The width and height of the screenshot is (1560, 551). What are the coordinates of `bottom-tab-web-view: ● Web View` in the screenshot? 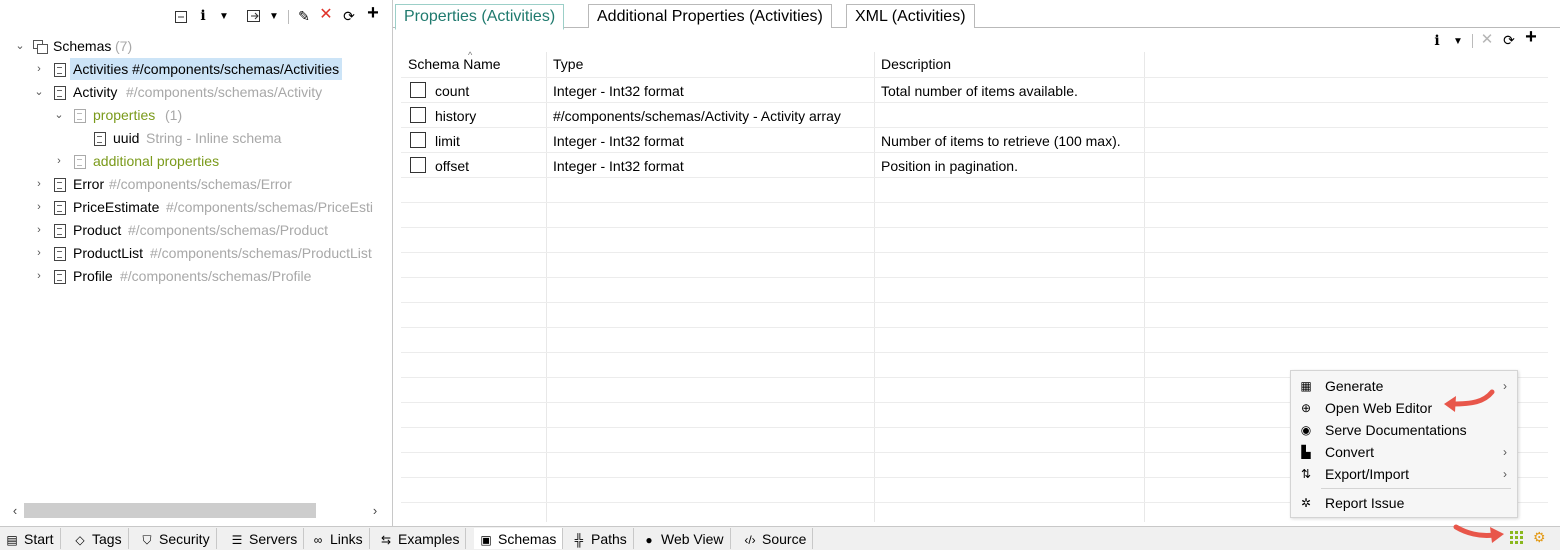 It's located at (684, 538).